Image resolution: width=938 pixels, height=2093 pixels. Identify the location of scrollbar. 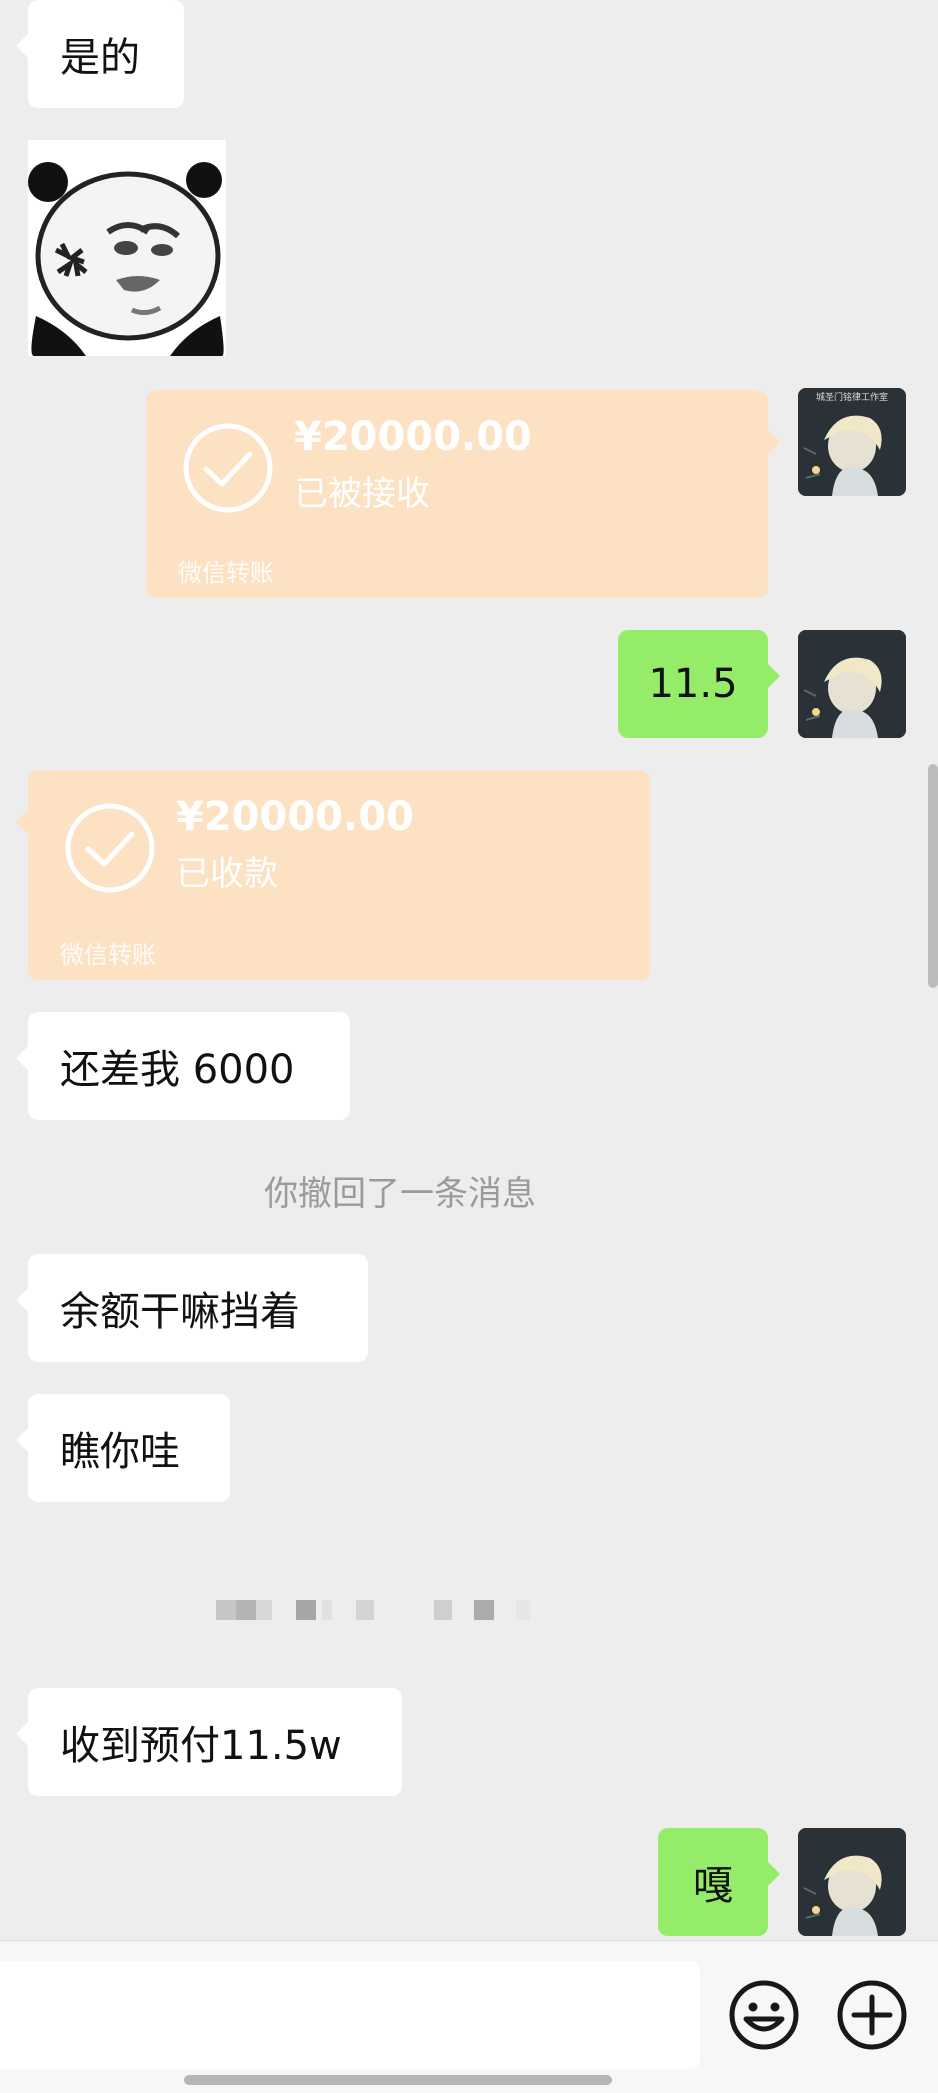
(933, 876).